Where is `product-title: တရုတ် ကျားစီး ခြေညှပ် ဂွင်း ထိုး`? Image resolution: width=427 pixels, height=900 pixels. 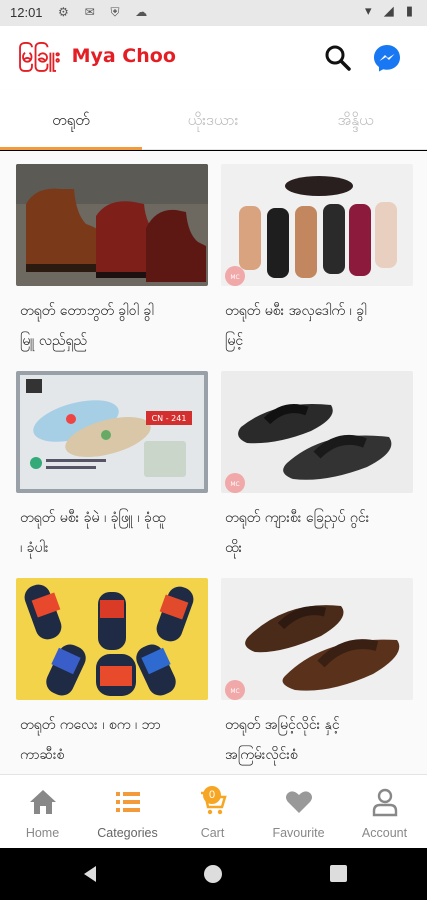 product-title: တရုတ် ကျားစီး ခြေညှပ် ဂွင်း ထိုး is located at coordinates (297, 533).